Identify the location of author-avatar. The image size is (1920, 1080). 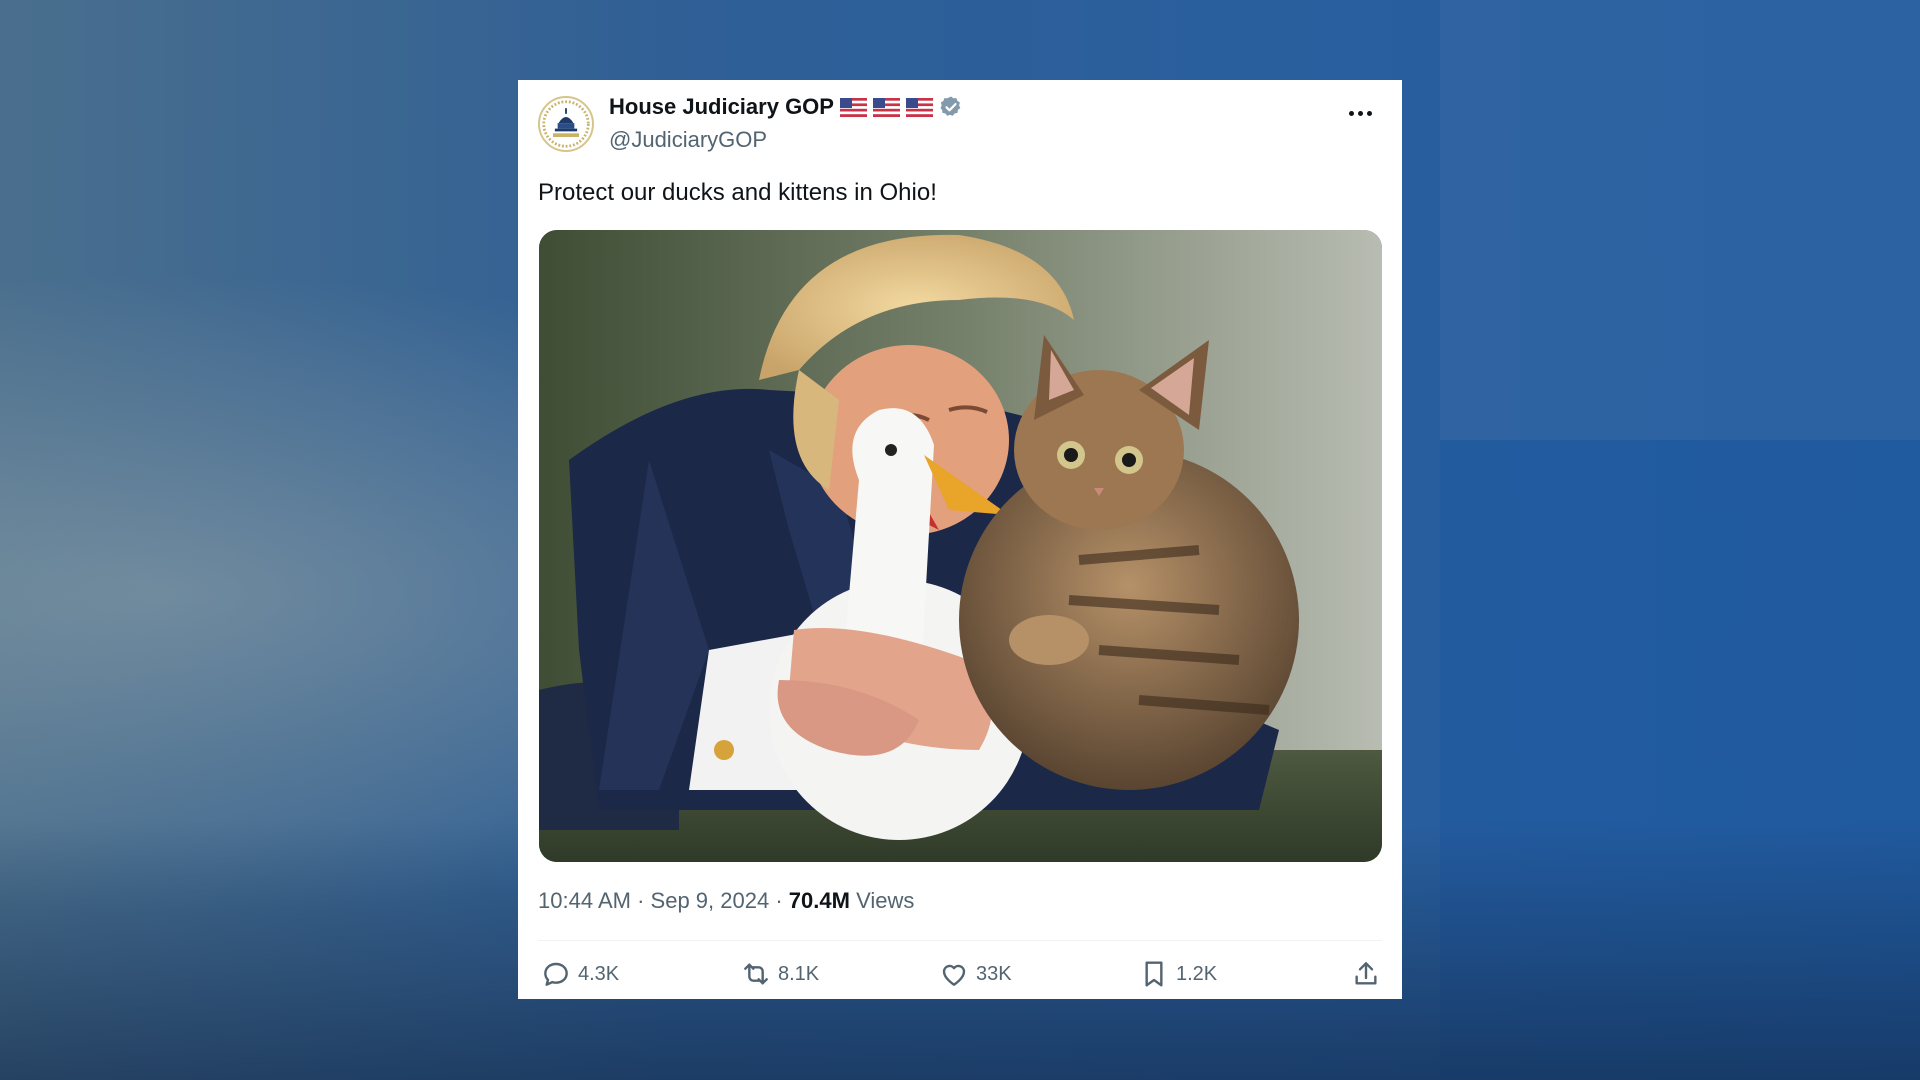
(566, 124).